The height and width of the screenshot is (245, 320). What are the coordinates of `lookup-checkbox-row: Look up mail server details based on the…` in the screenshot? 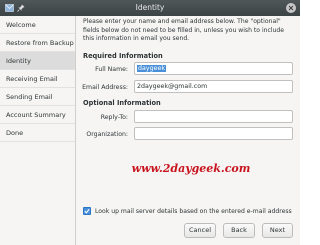 It's located at (187, 211).